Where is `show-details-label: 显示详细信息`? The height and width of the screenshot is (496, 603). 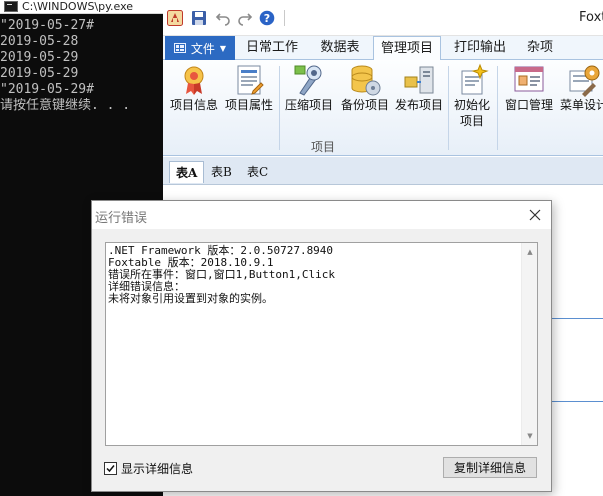 show-details-label: 显示详细信息 is located at coordinates (157, 468).